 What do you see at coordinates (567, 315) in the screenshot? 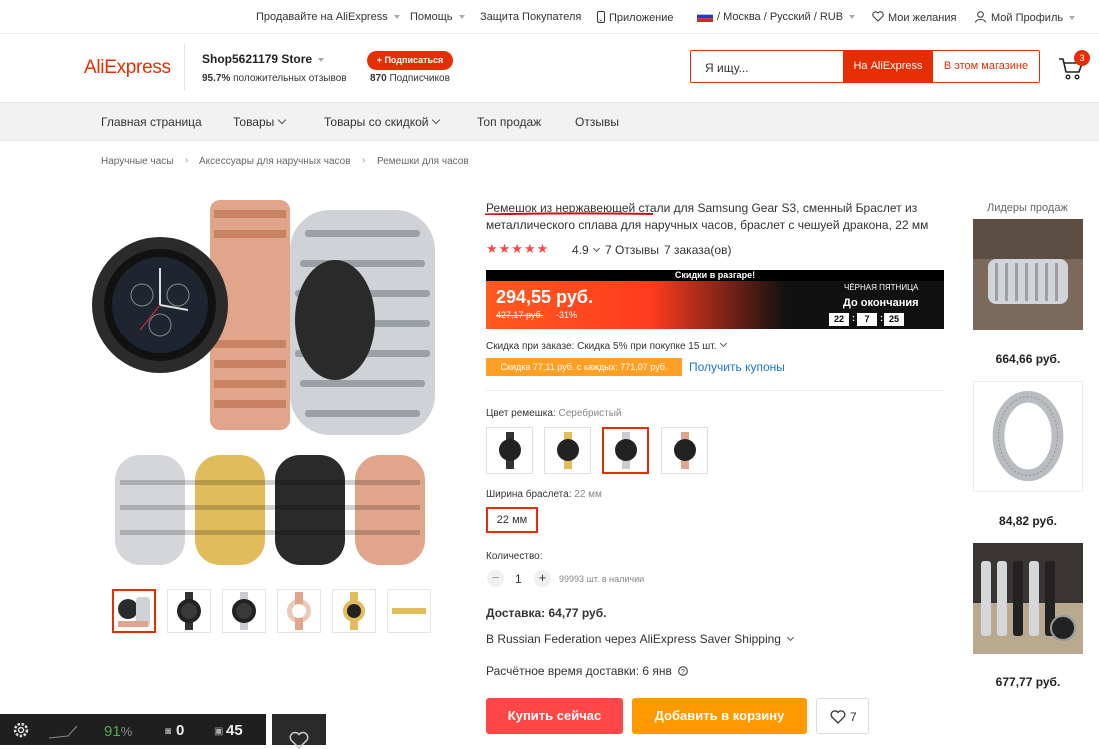
I see `discount-percent: -31%` at bounding box center [567, 315].